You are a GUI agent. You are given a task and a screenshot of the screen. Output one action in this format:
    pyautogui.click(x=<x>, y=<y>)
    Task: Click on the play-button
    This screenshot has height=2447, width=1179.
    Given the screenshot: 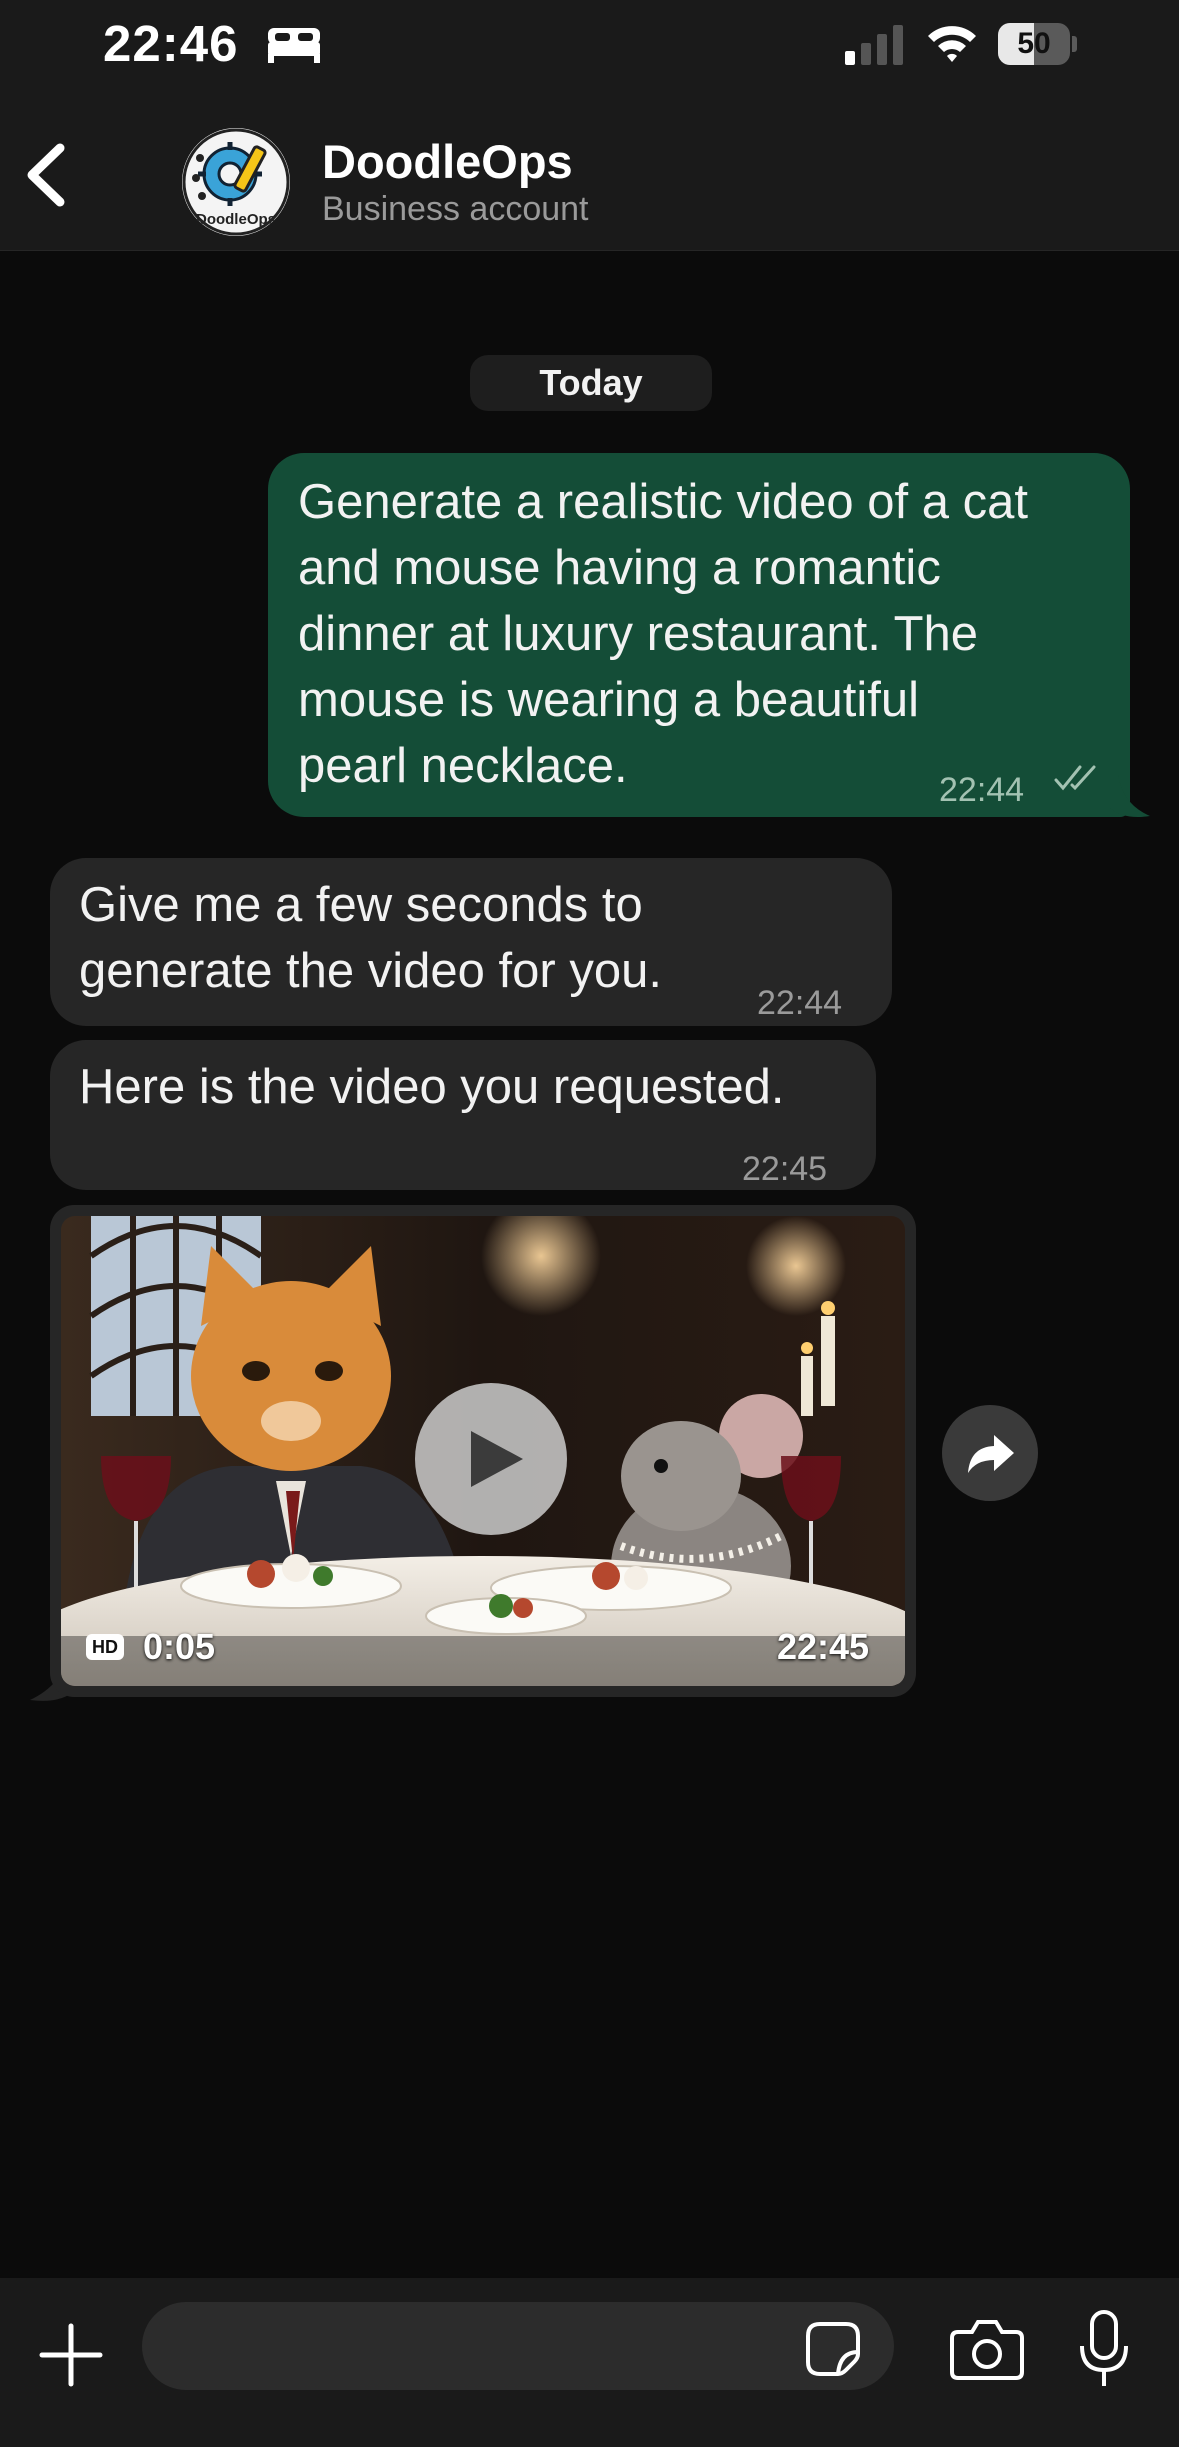 What is the action you would take?
    pyautogui.click(x=491, y=1459)
    